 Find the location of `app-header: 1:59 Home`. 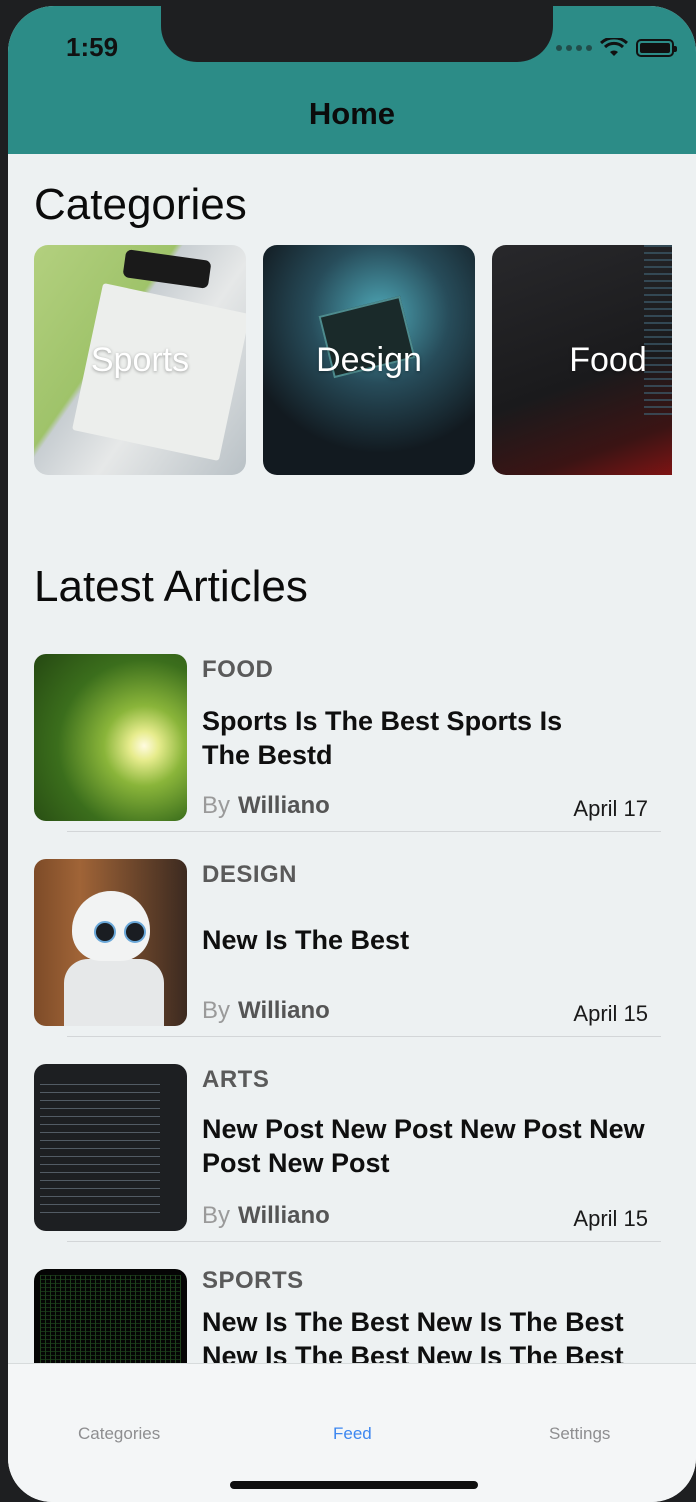

app-header: 1:59 Home is located at coordinates (352, 80).